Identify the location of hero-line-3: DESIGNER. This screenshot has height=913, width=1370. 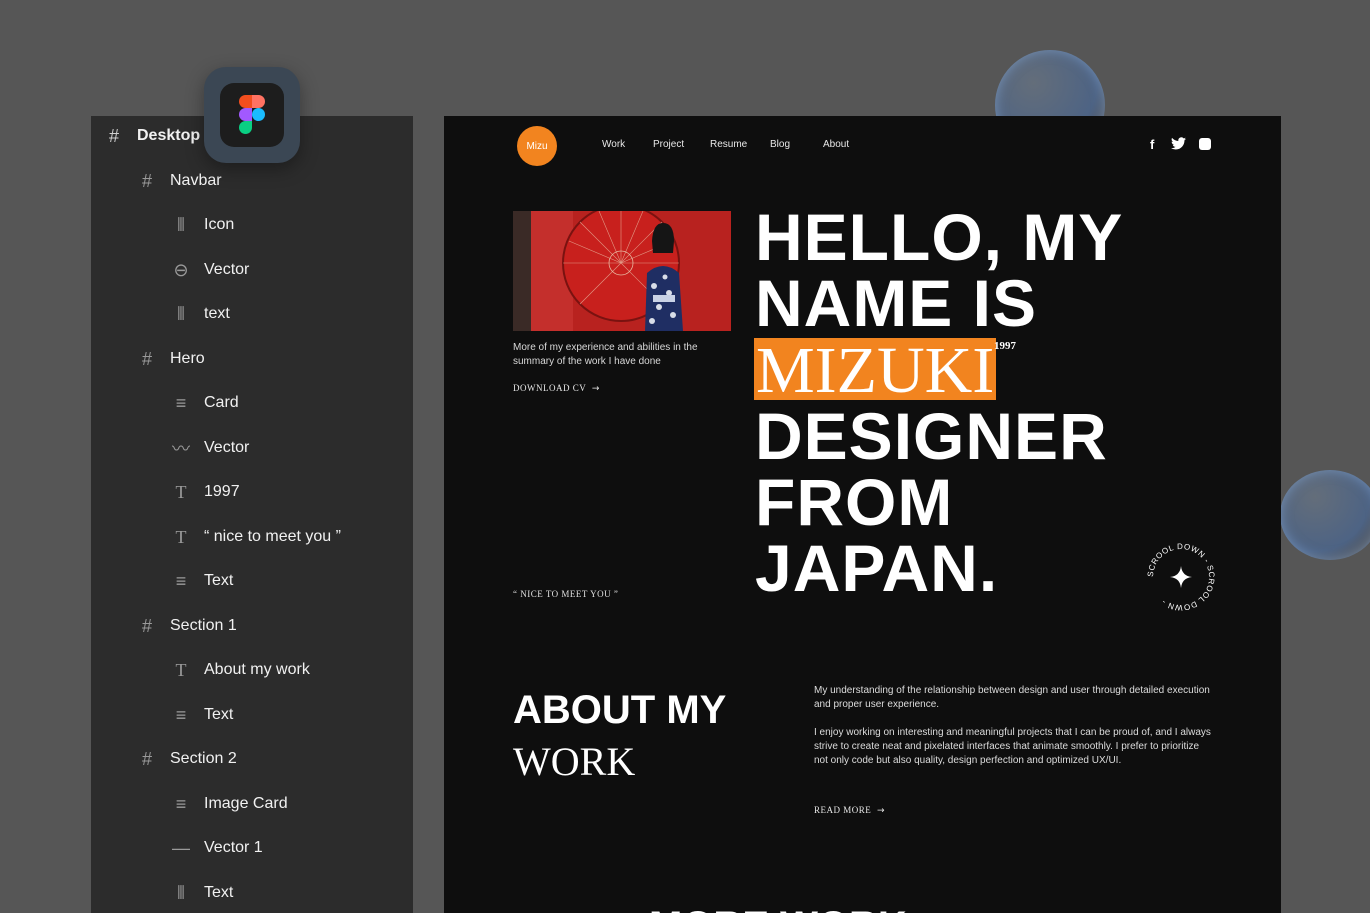
(931, 436).